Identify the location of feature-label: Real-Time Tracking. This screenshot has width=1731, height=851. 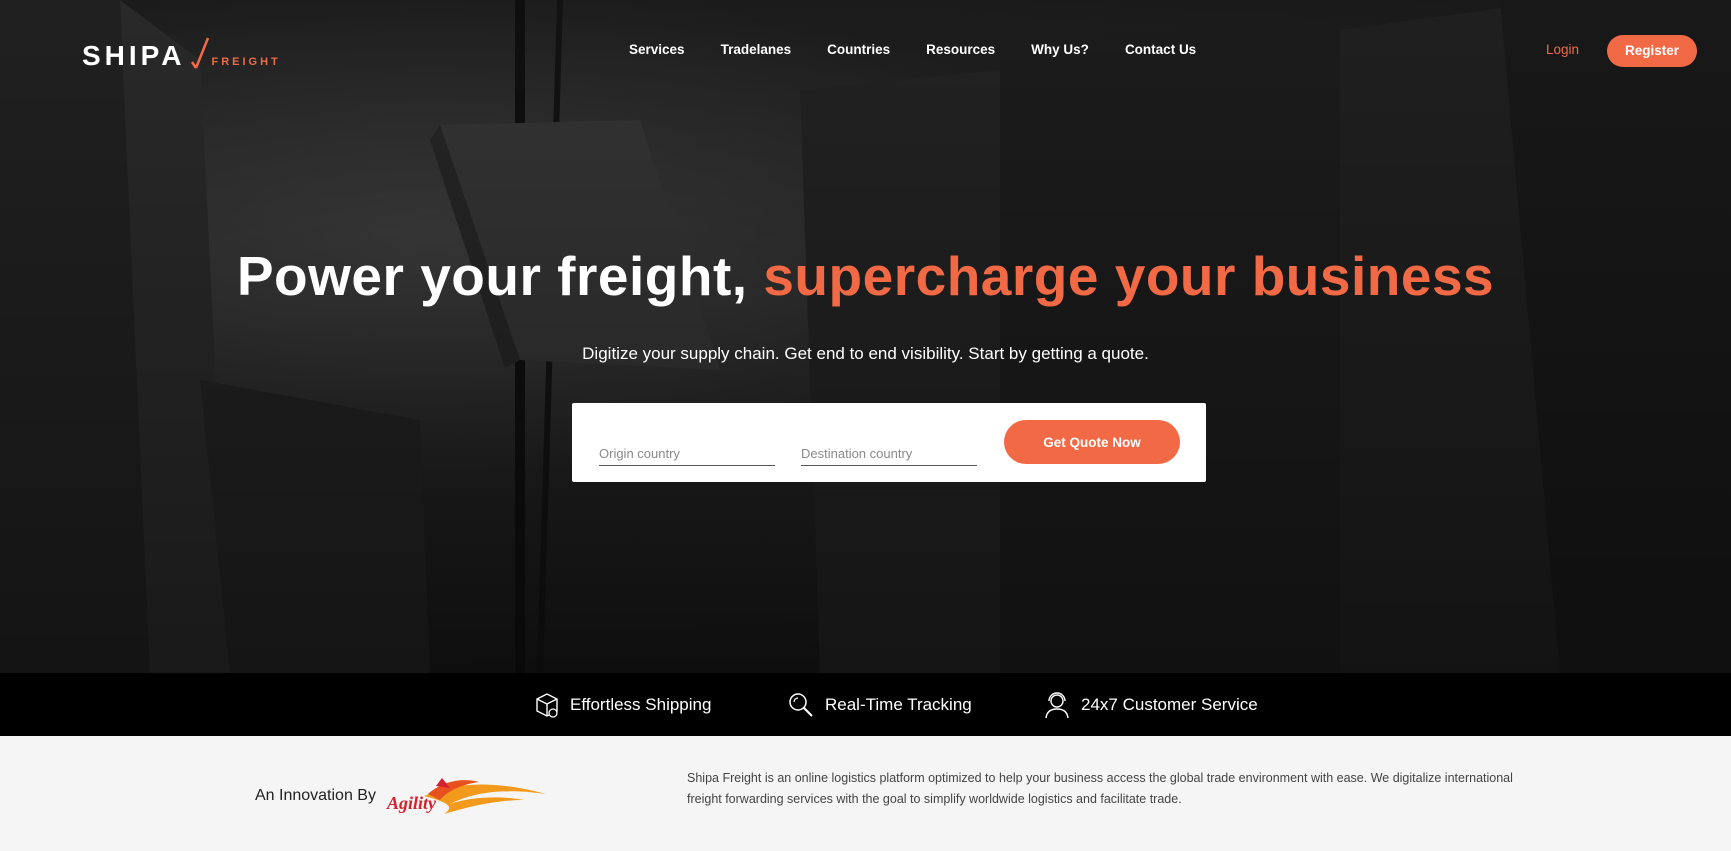
(898, 704).